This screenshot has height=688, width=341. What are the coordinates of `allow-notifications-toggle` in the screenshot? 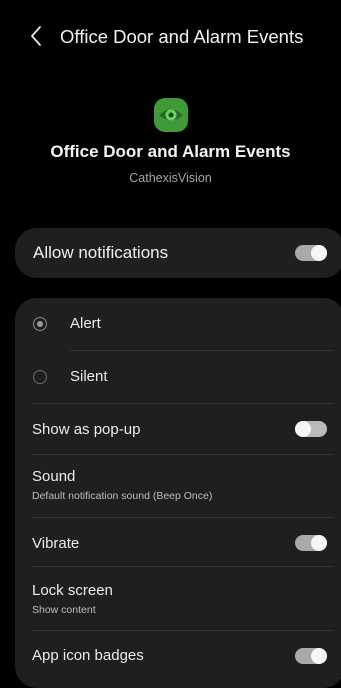 It's located at (311, 253).